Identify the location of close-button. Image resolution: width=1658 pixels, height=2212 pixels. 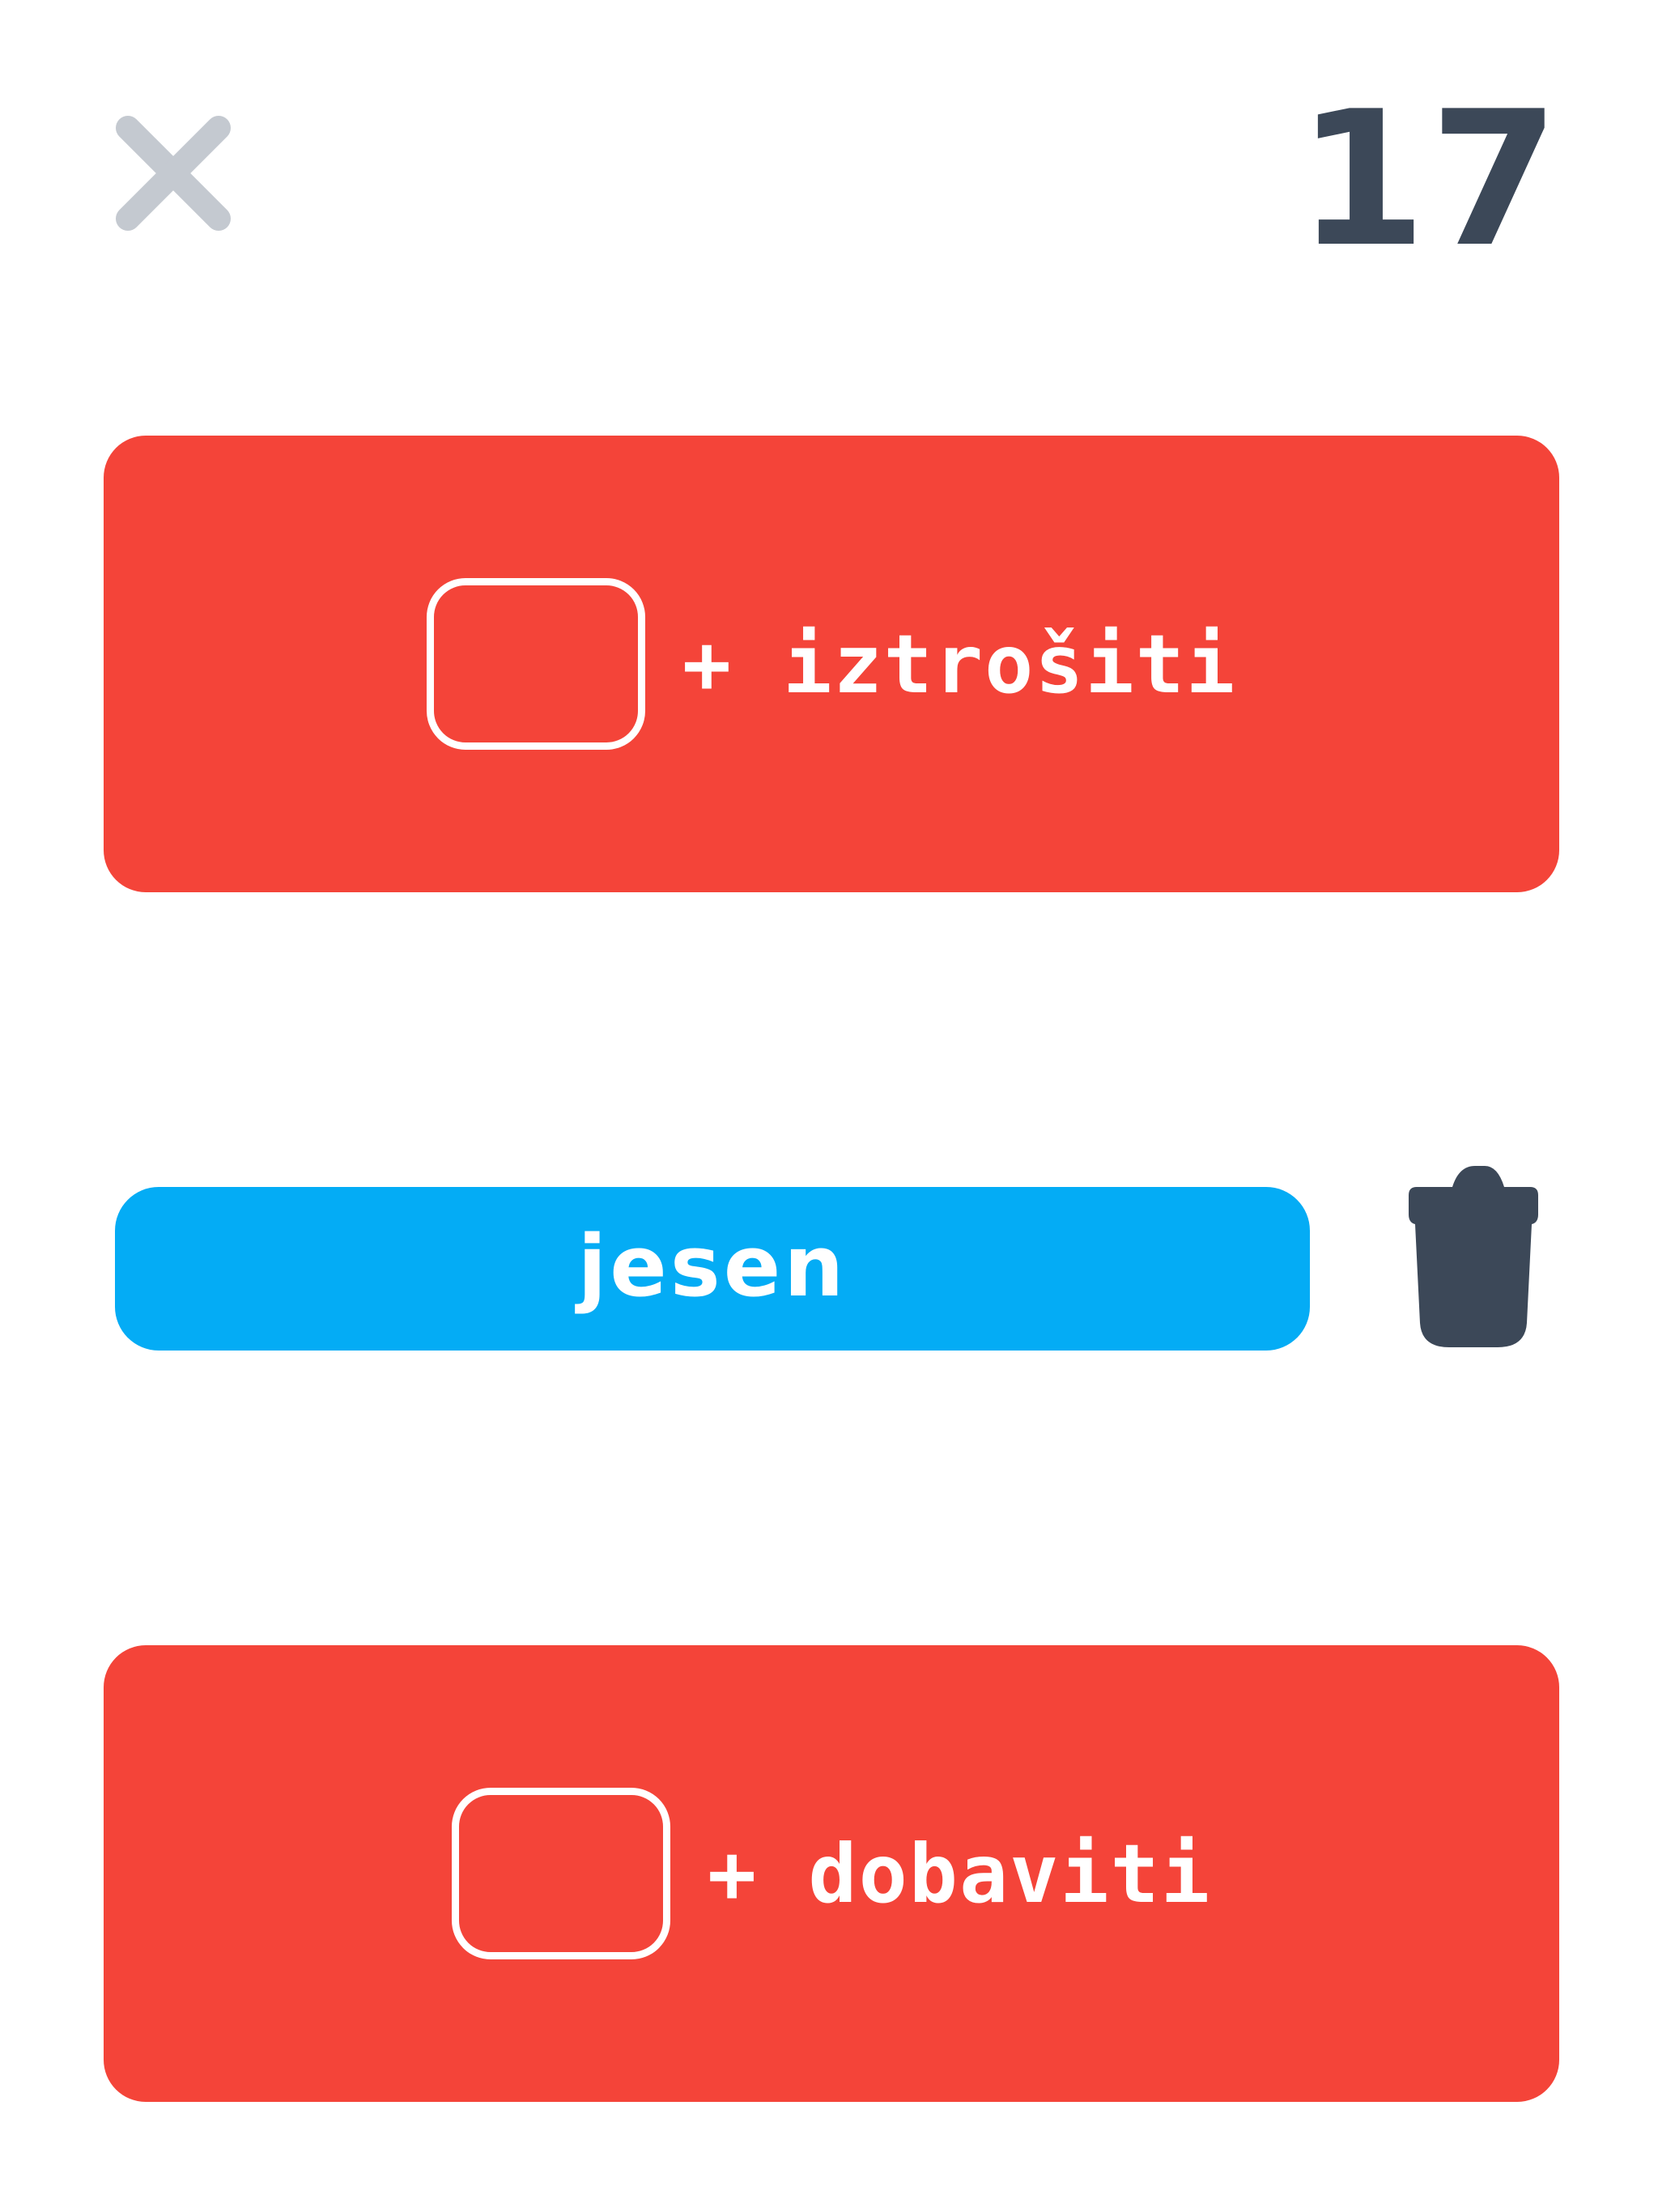
(173, 174).